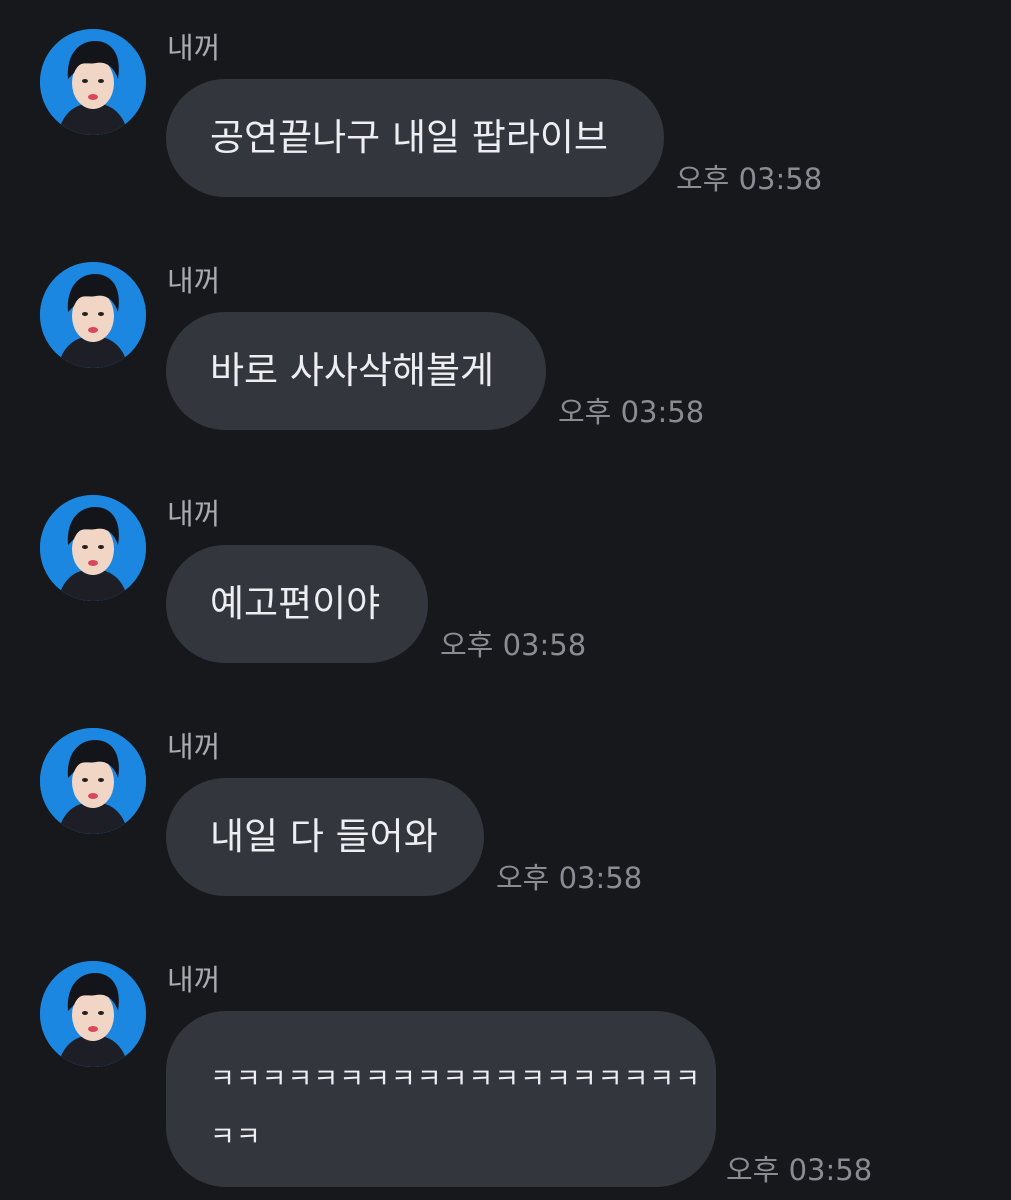 This screenshot has height=1200, width=1011. Describe the element at coordinates (409, 137) in the screenshot. I see `message-text: 공연끝나구 내일 팝라이브` at that location.